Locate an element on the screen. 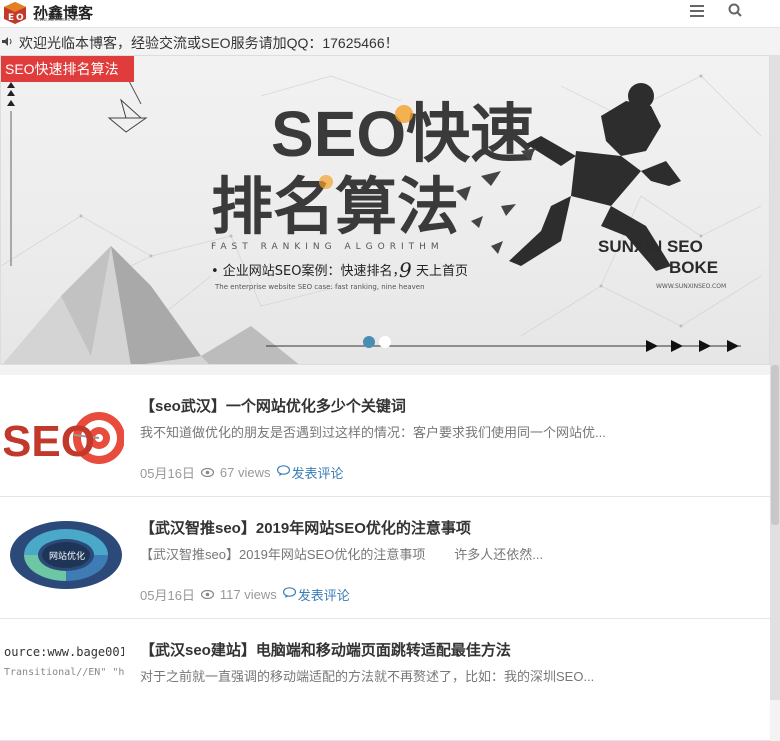  thumb-seo-text: SEO is located at coordinates (49, 441).